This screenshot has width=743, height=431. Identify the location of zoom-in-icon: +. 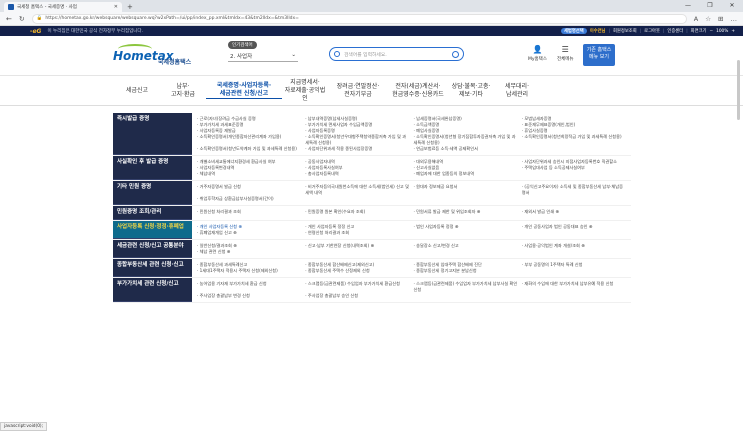
(733, 31).